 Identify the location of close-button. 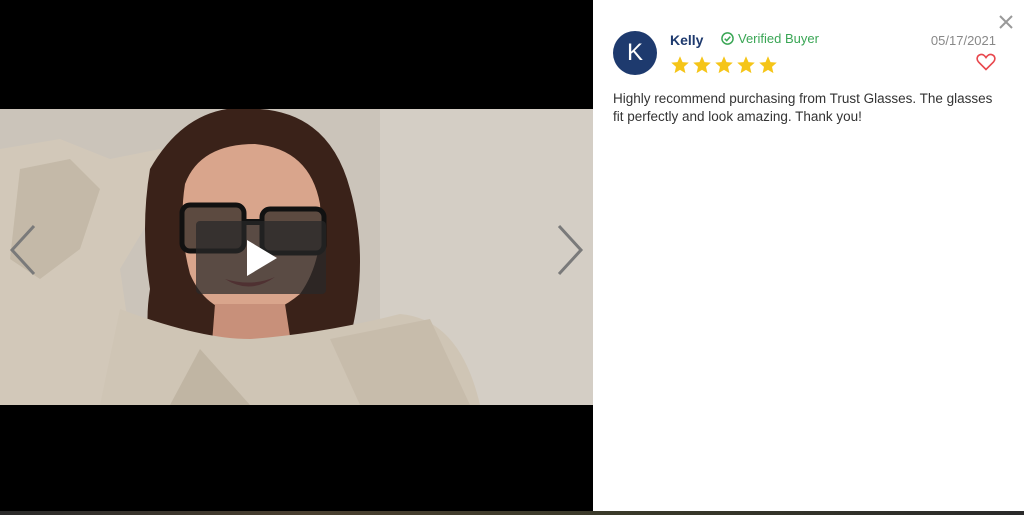
(1006, 22).